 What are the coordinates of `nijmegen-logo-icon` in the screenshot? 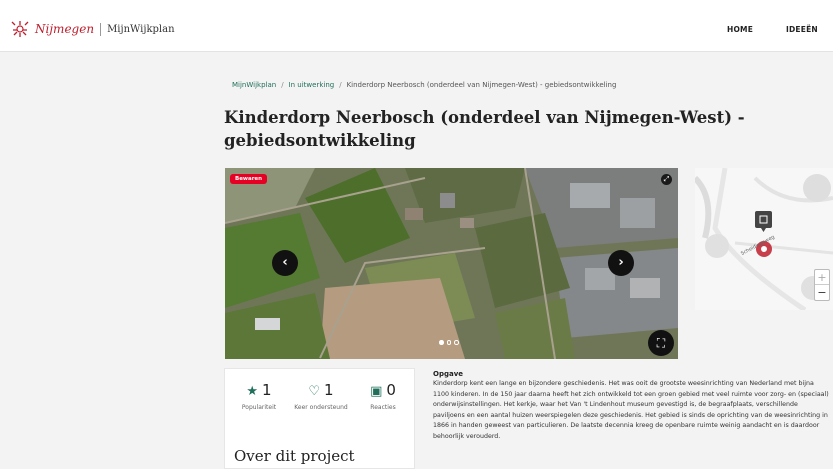 It's located at (20, 29).